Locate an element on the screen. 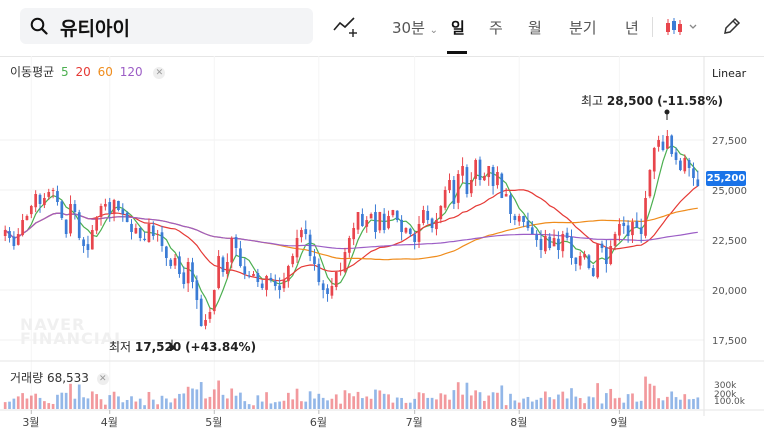  tab-month: 월 is located at coordinates (535, 27).